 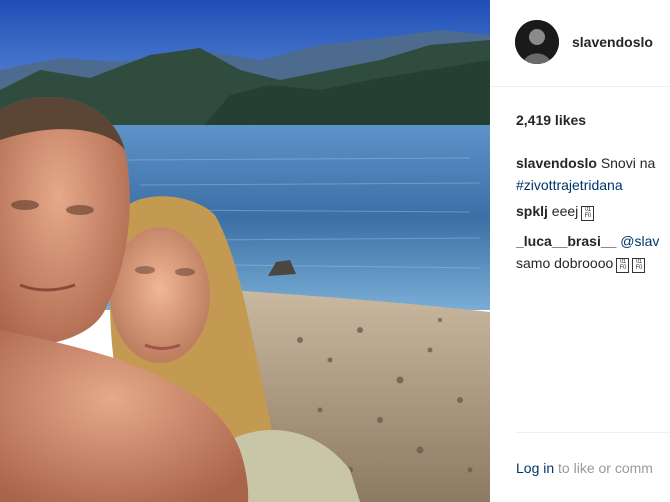 What do you see at coordinates (556, 163) in the screenshot?
I see `caption-username: slavendoslo` at bounding box center [556, 163].